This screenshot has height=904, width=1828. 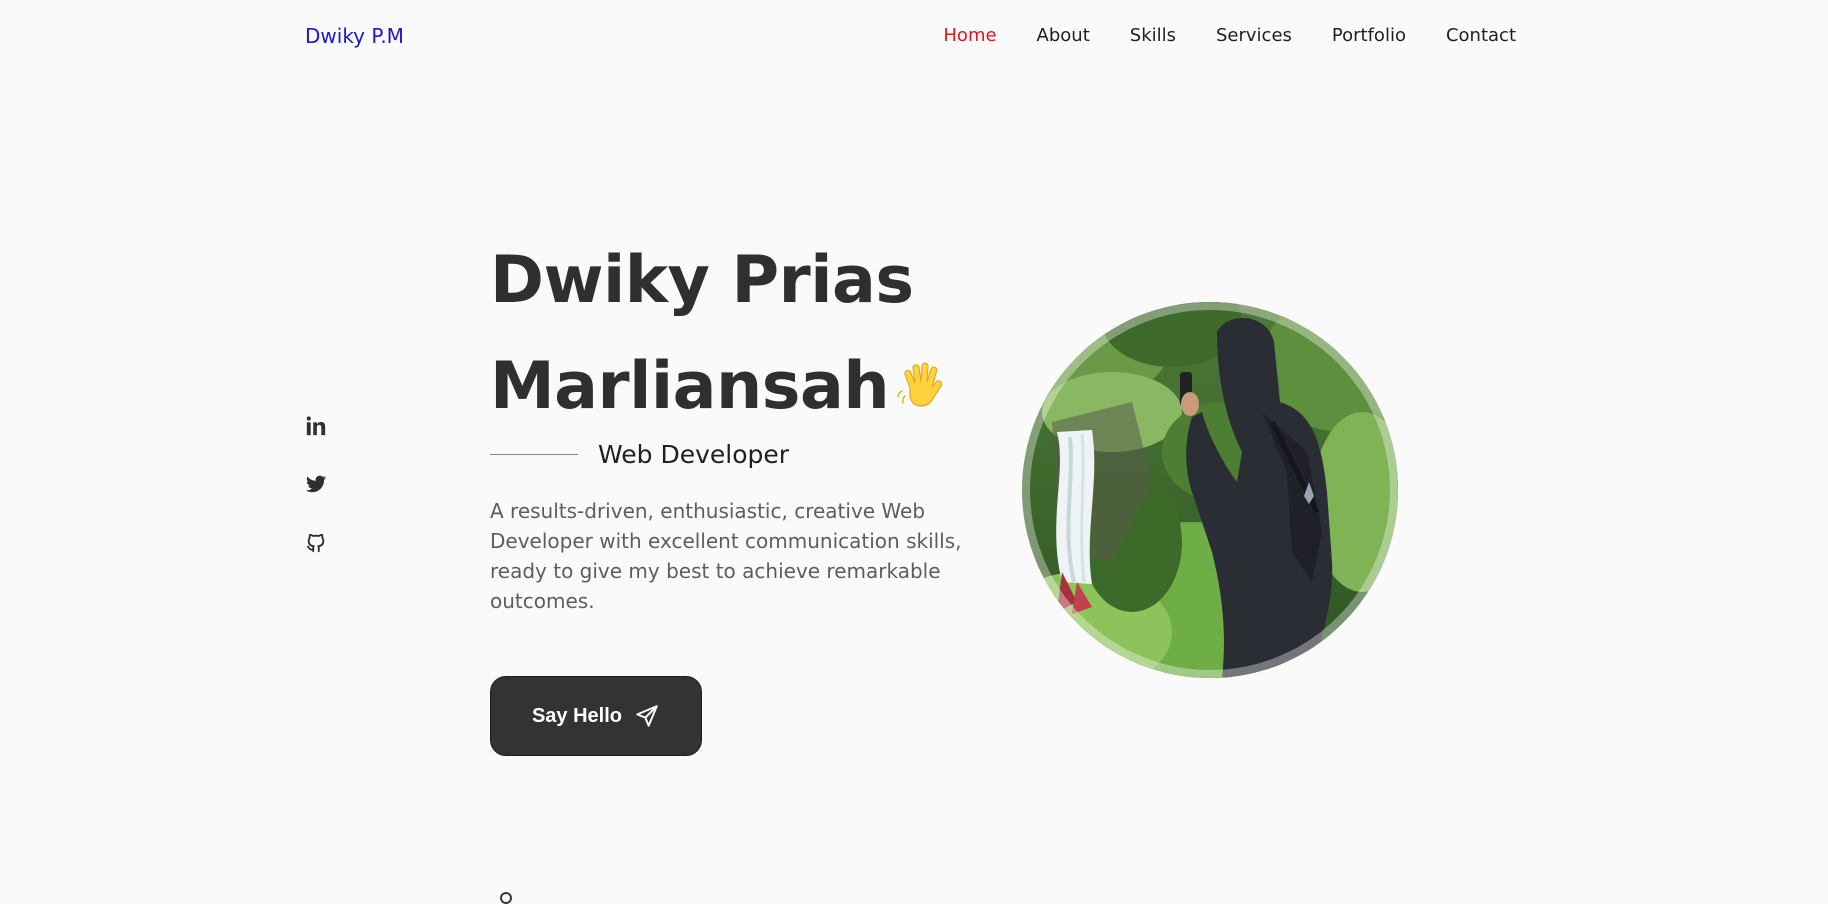 What do you see at coordinates (318, 543) in the screenshot?
I see `github-icon` at bounding box center [318, 543].